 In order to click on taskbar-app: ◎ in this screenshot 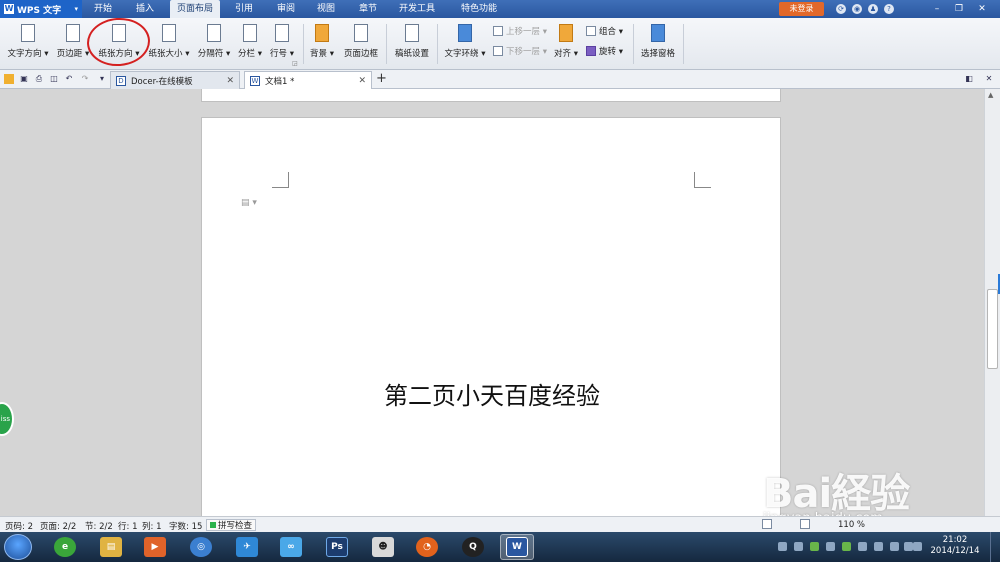, I will do `click(201, 547)`.